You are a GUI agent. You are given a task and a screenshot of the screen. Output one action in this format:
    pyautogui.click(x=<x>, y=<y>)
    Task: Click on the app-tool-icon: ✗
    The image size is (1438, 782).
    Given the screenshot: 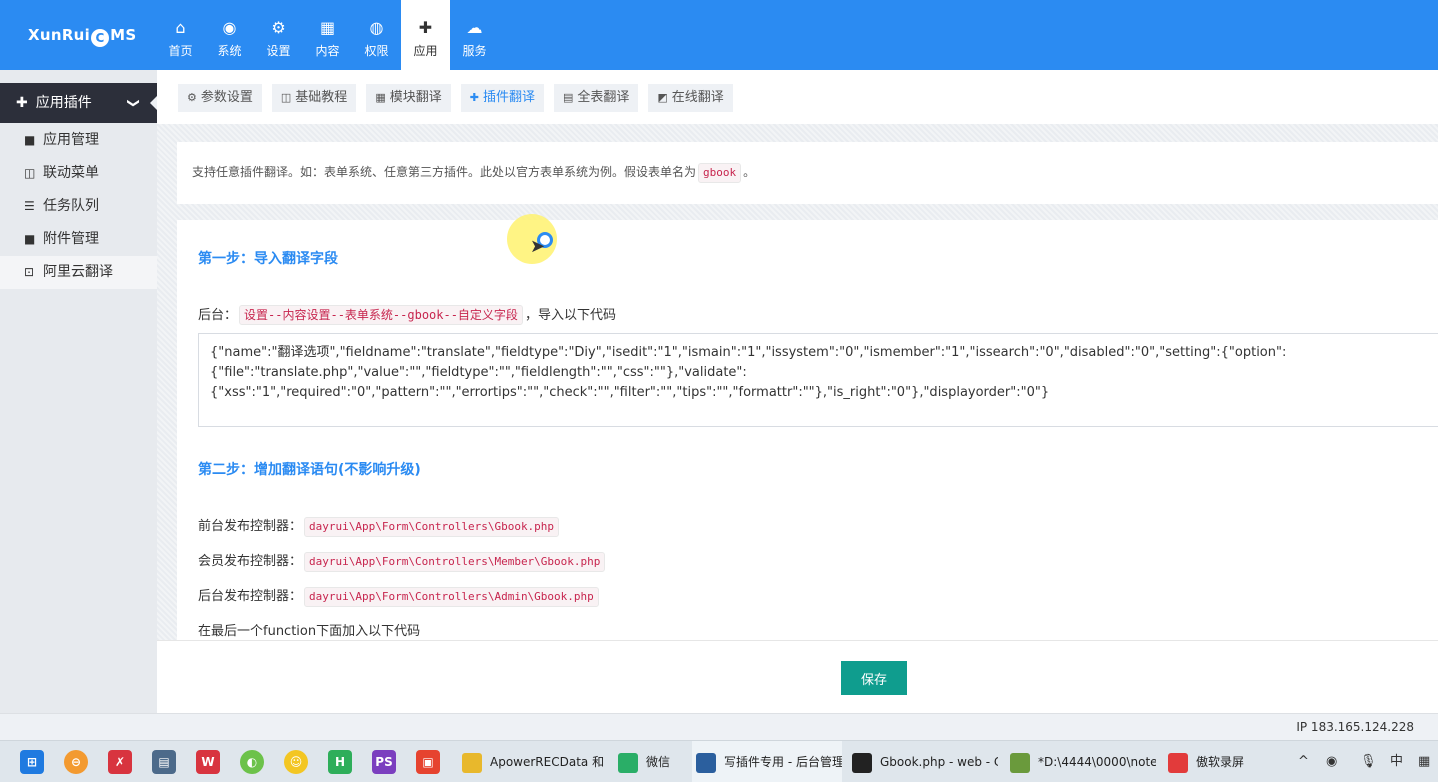 What is the action you would take?
    pyautogui.click(x=120, y=762)
    